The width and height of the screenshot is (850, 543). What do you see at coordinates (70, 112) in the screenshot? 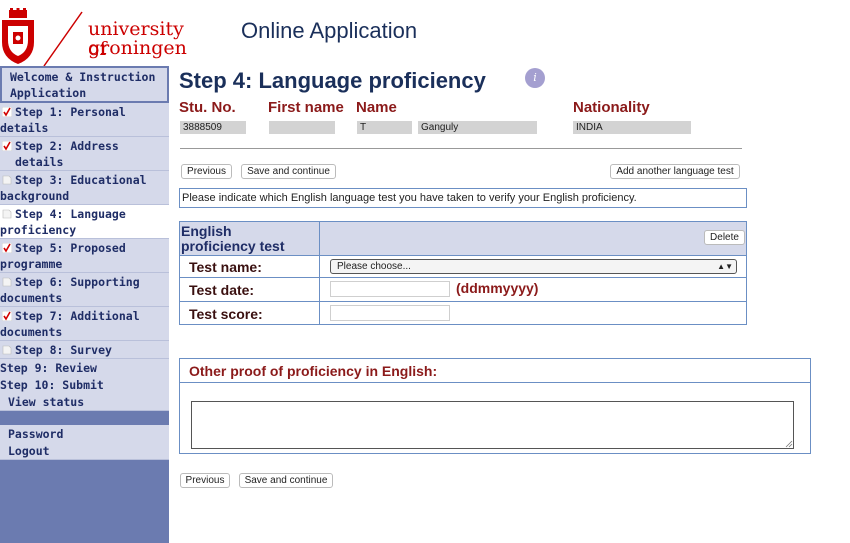
I see `sidebar-item-label: Step 1: Personal` at bounding box center [70, 112].